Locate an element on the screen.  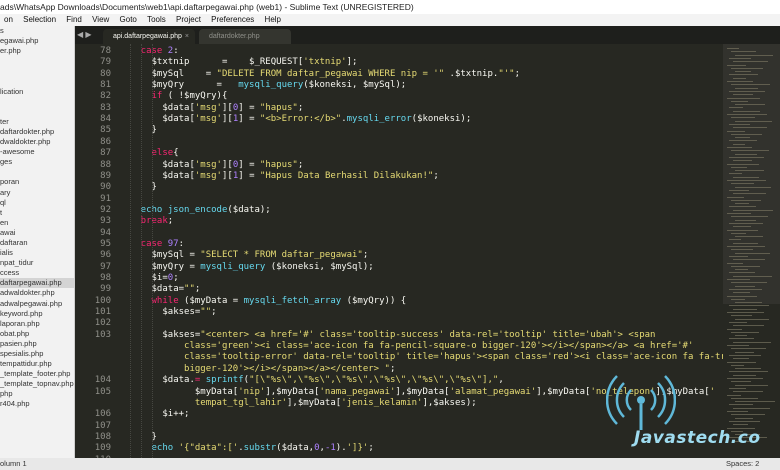
sidebar-item: ges is located at coordinates (37, 162).